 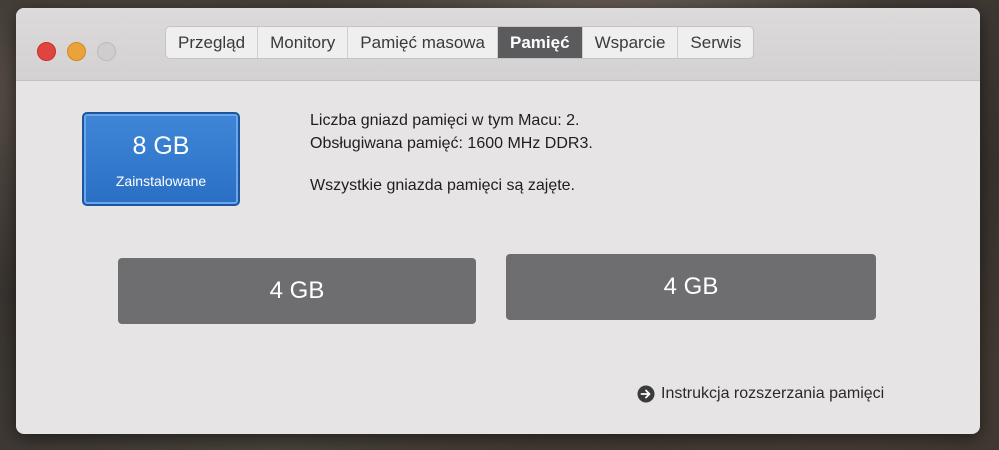 I want to click on installed-memory-size: 8 GB, so click(x=161, y=146).